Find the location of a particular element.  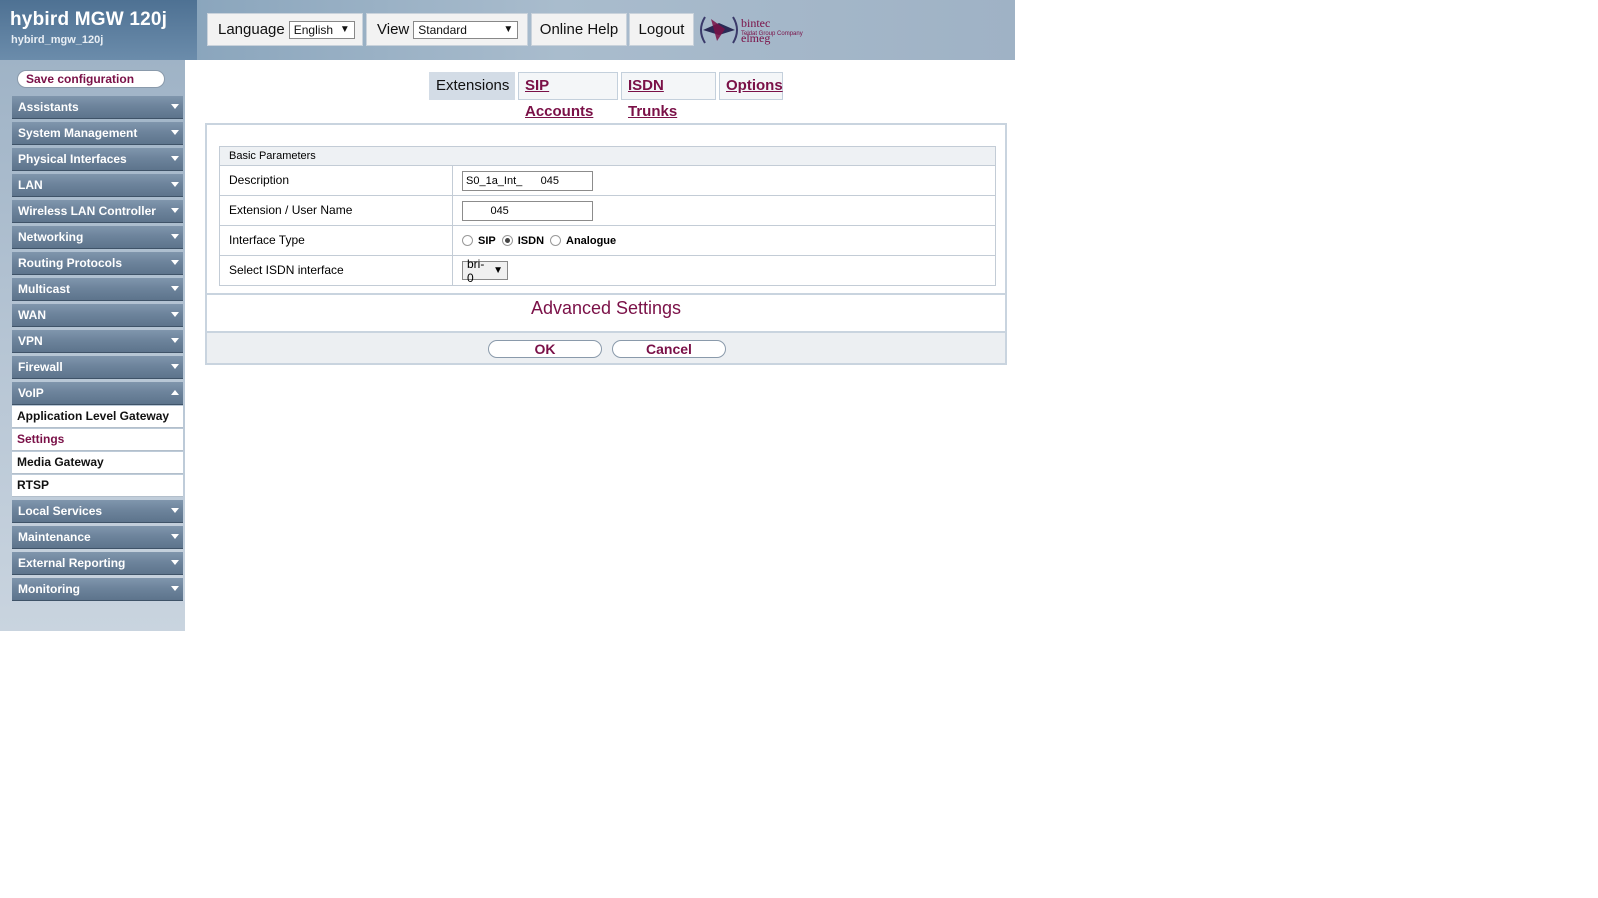

view-label: View is located at coordinates (393, 29).